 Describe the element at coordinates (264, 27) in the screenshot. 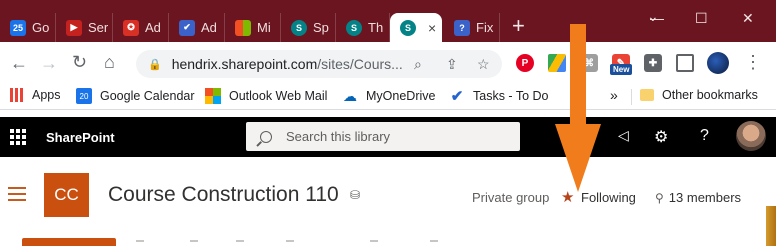

I see `tab-label: Mi` at that location.